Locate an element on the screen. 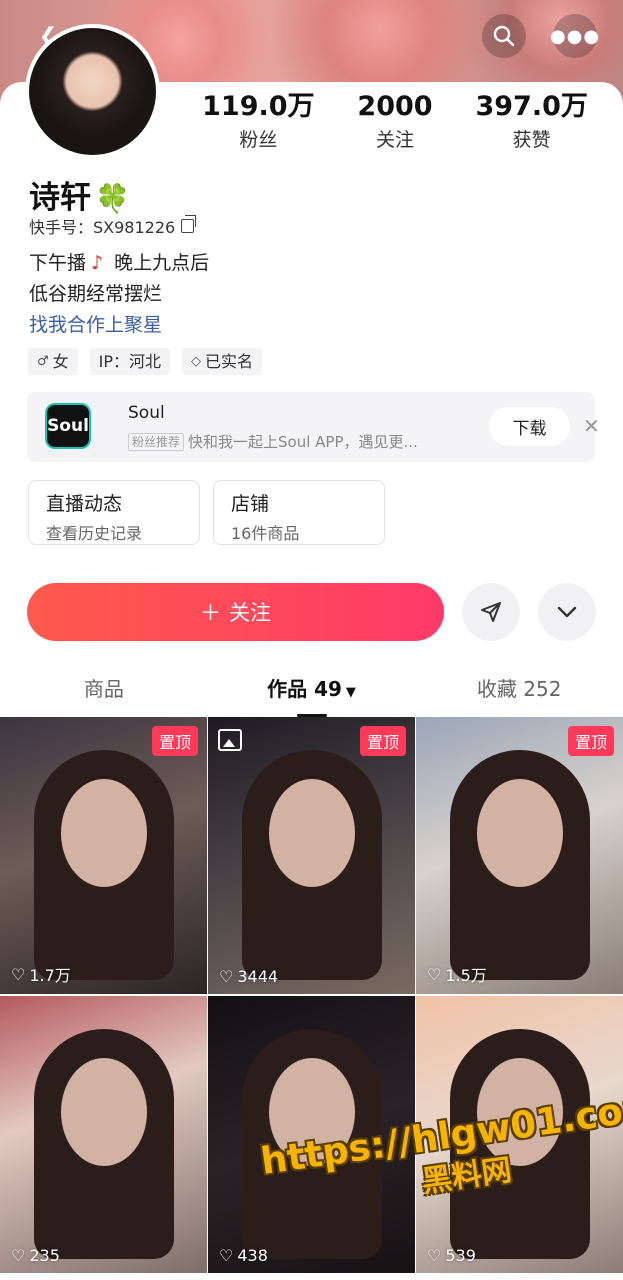 This screenshot has width=623, height=1280. stat-fans: 119.0万 粉丝 is located at coordinates (258, 122).